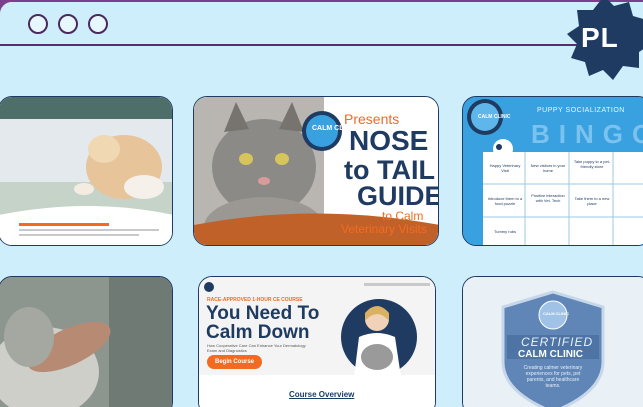  I want to click on bingo-cell: New visitors in your home, so click(548, 168).